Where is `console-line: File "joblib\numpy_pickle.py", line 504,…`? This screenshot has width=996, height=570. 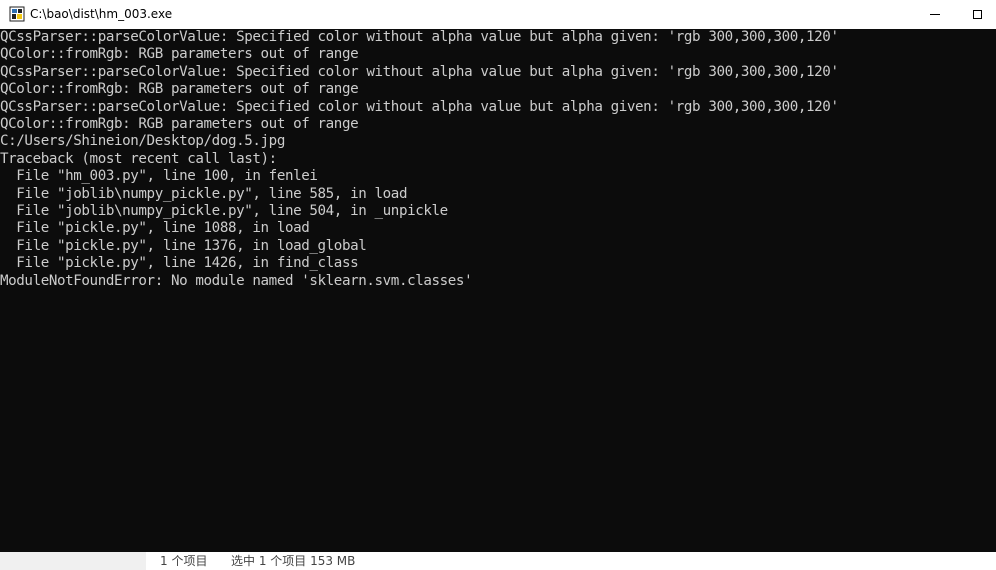
console-line: File "joblib\numpy_pickle.py", line 504,… is located at coordinates (224, 211).